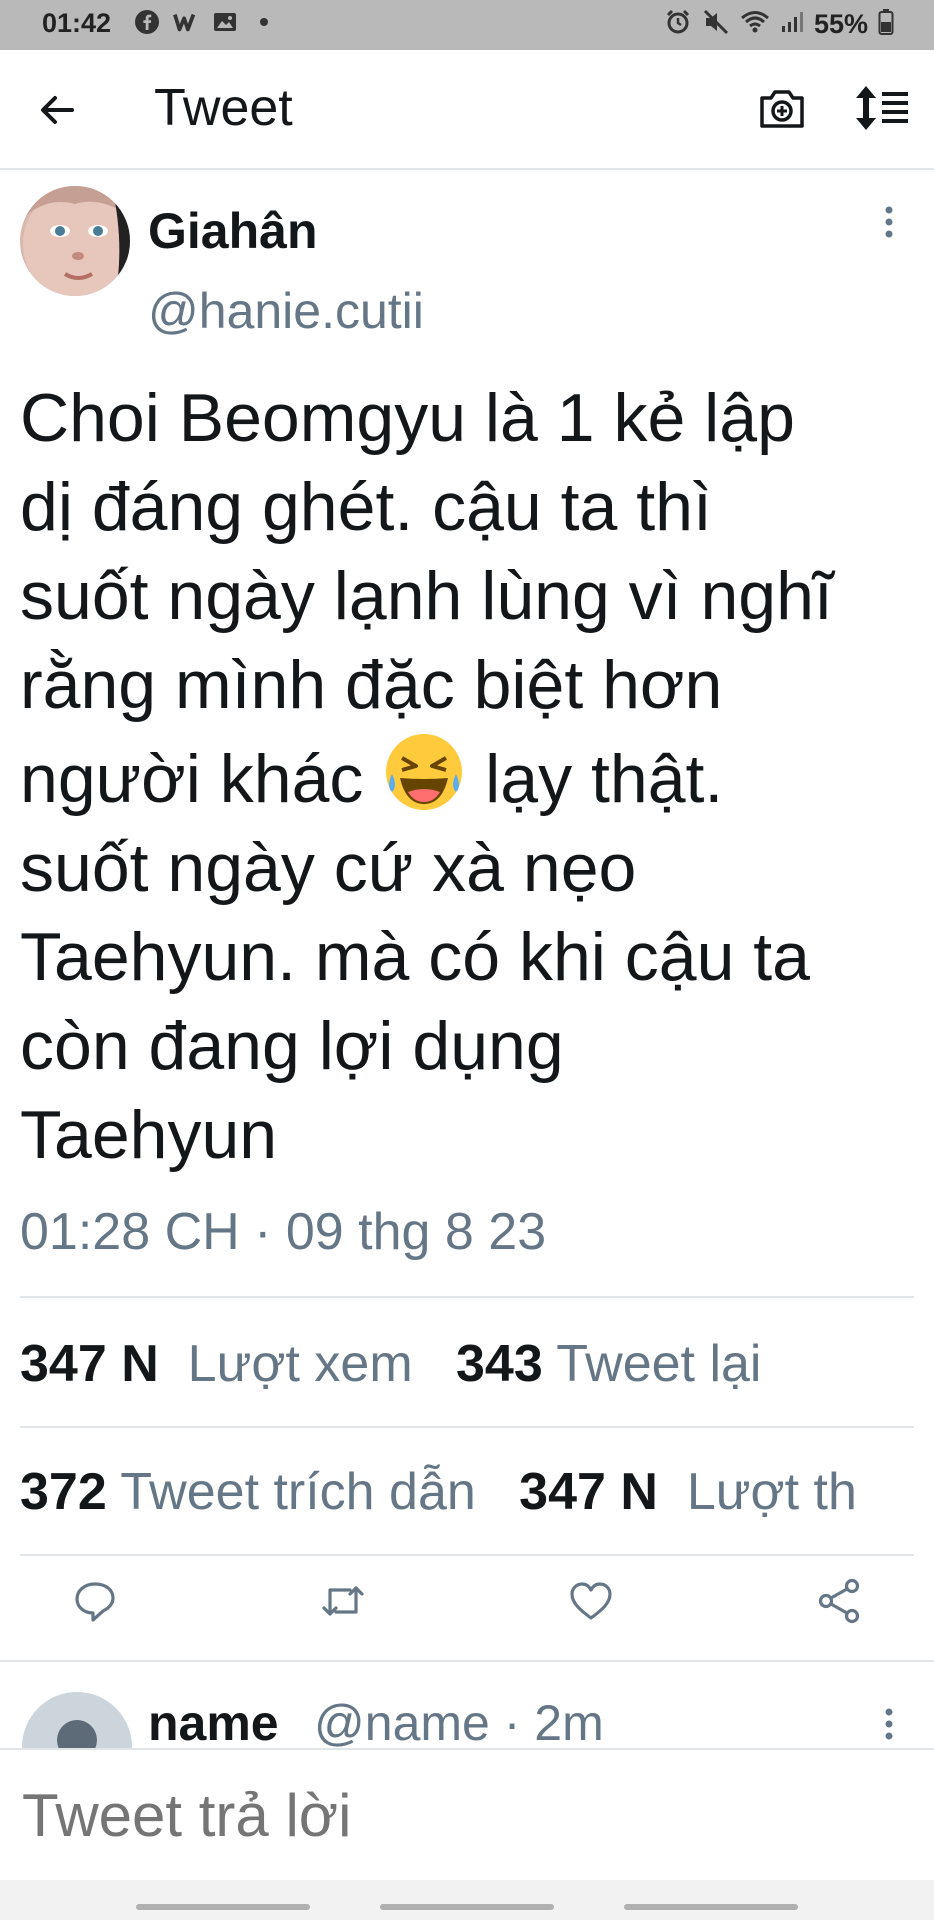 The image size is (934, 1920). What do you see at coordinates (58, 110) in the screenshot?
I see `back-arrow-icon` at bounding box center [58, 110].